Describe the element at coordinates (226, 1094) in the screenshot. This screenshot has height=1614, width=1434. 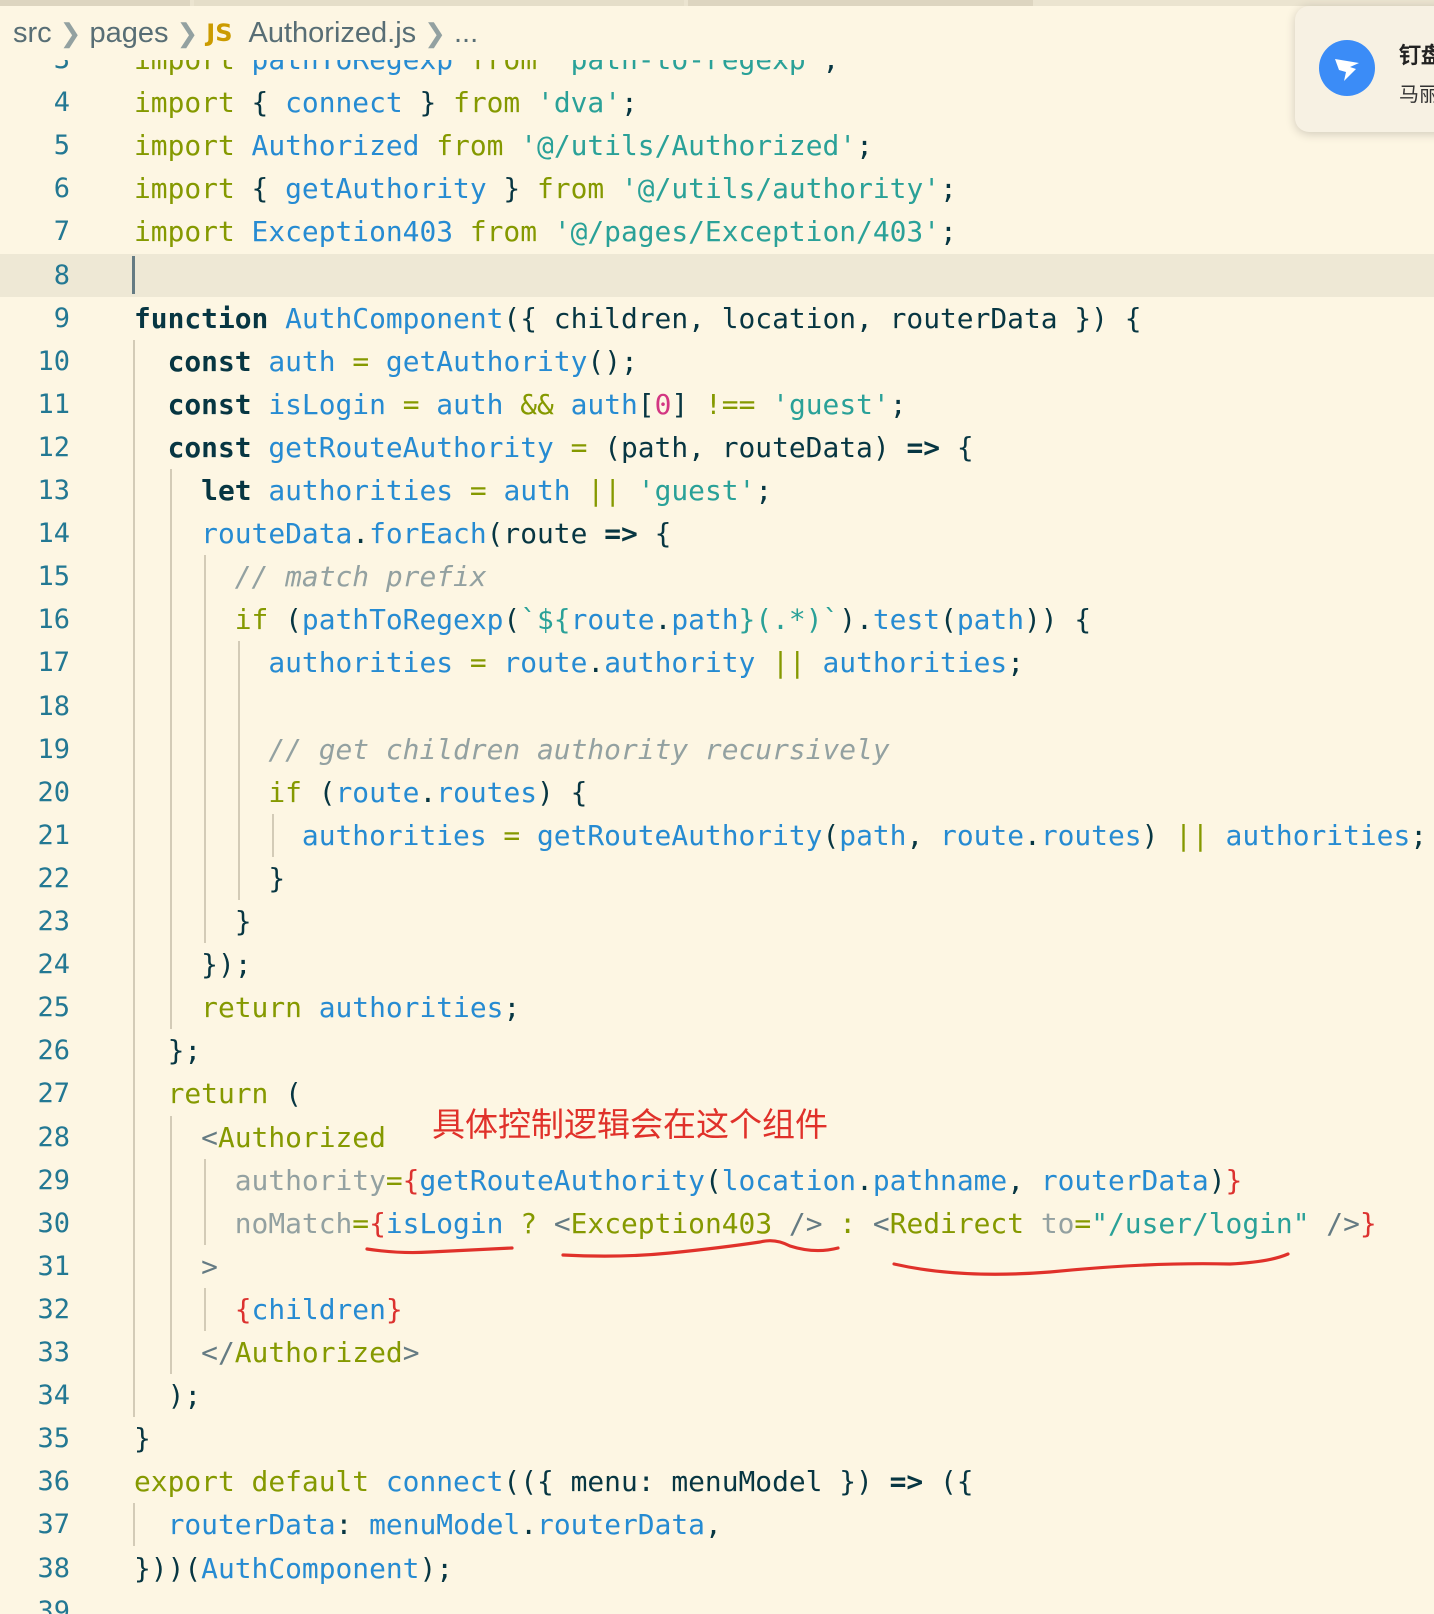
I see `code-token: return` at that location.